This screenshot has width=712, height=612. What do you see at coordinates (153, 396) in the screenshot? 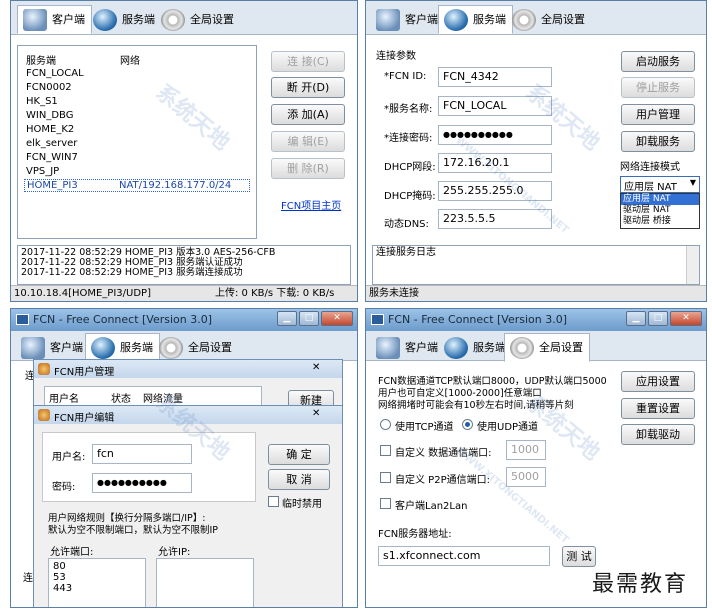
I see `user-list: 用户名 状态 网络流量` at bounding box center [153, 396].